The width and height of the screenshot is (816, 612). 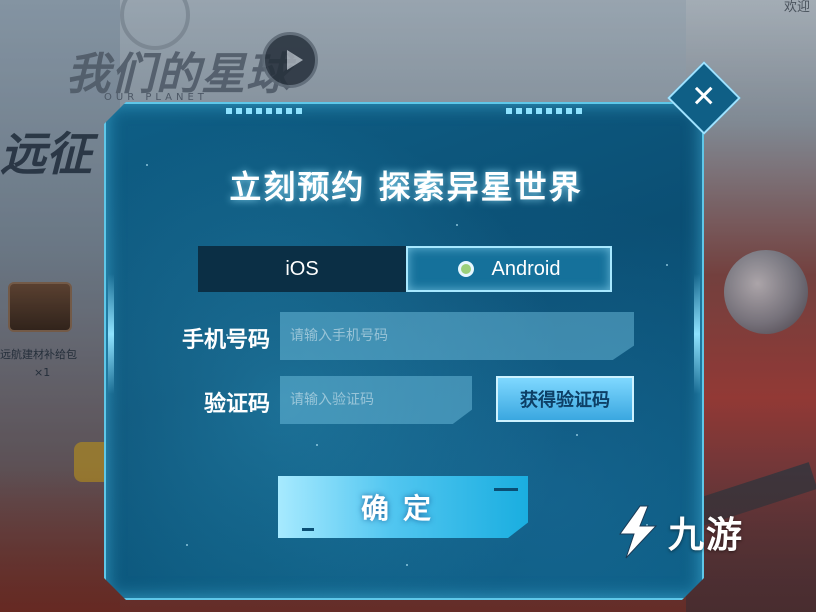 I want to click on confirm-button: 确定, so click(x=403, y=507).